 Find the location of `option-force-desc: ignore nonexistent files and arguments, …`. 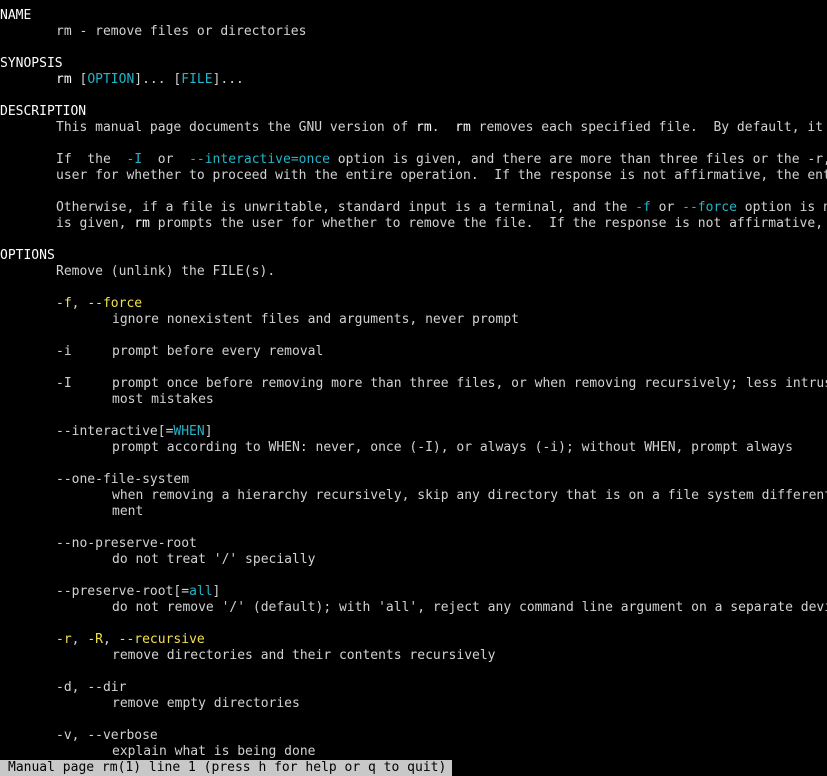

option-force-desc: ignore nonexistent files and arguments, … is located at coordinates (315, 319).